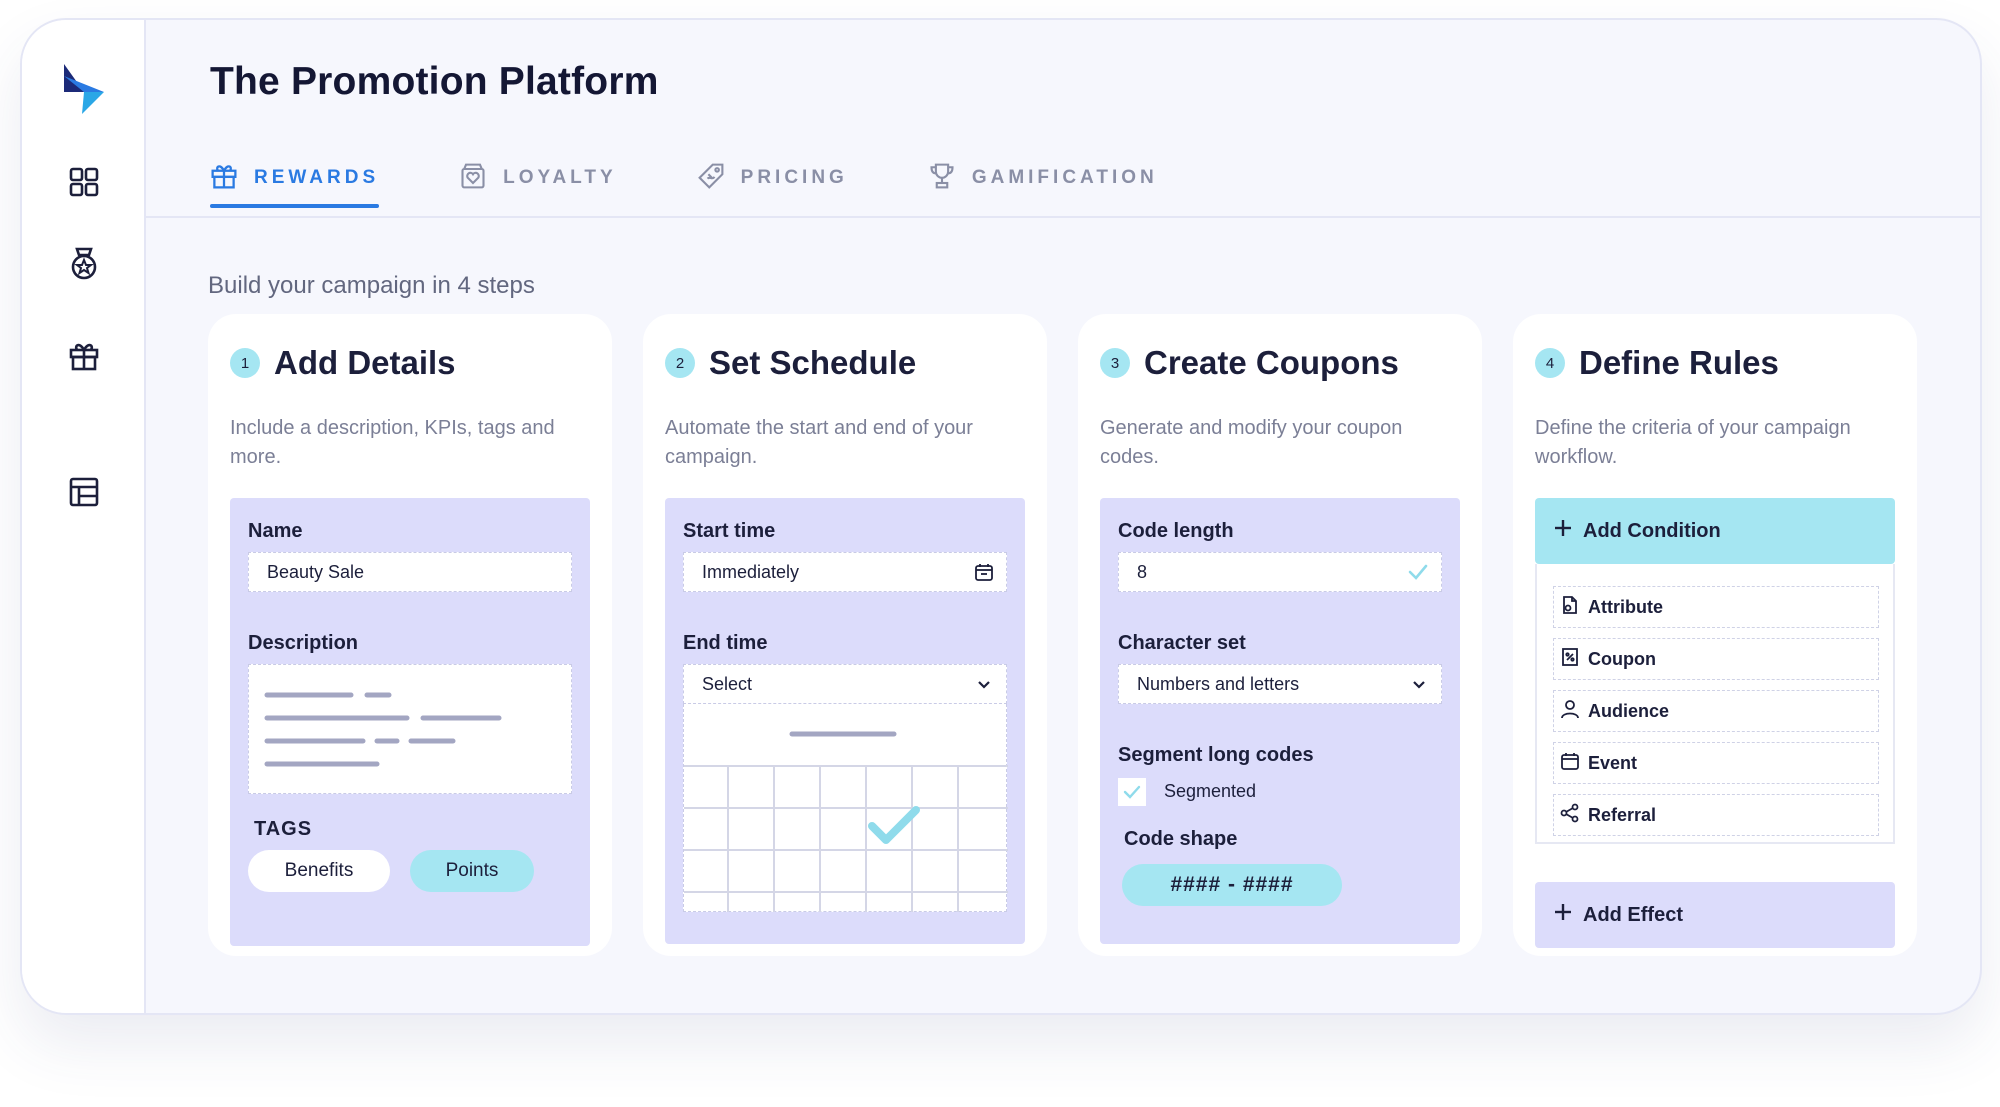 This screenshot has width=2000, height=1107. What do you see at coordinates (680, 363) in the screenshot?
I see `step-number: 2` at bounding box center [680, 363].